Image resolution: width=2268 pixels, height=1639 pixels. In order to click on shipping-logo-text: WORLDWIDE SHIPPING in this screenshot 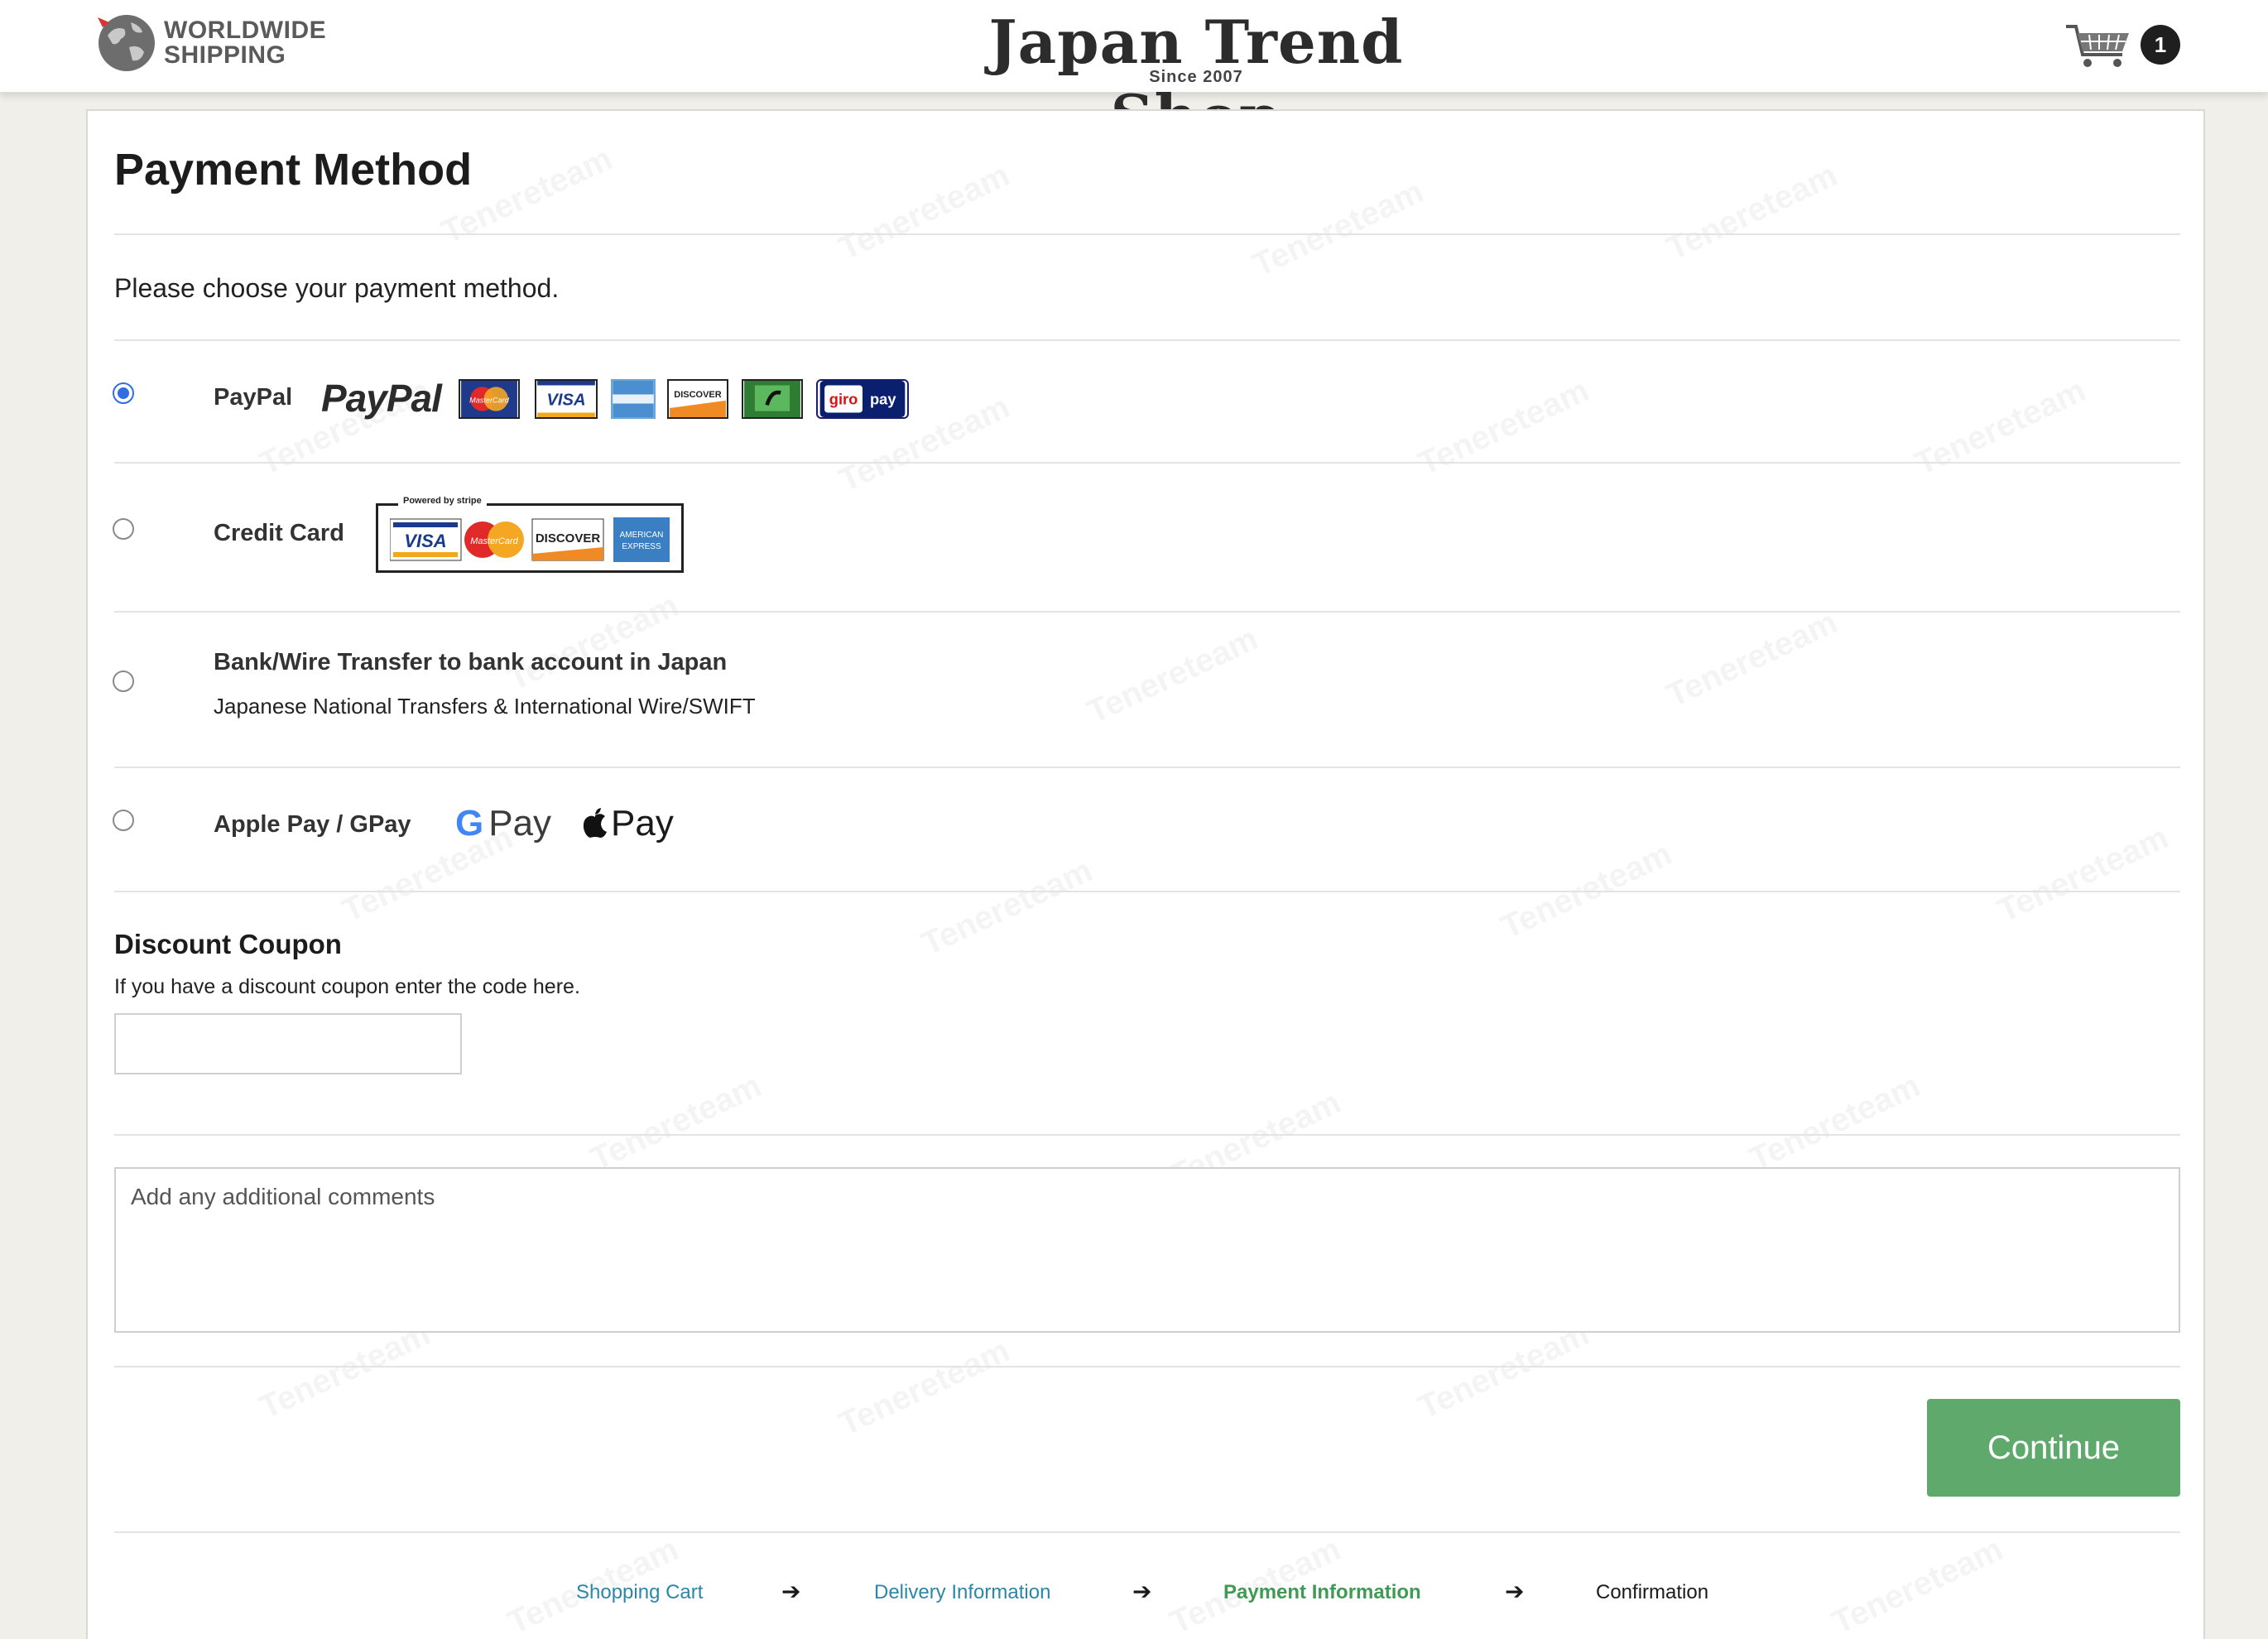, I will do `click(245, 43)`.